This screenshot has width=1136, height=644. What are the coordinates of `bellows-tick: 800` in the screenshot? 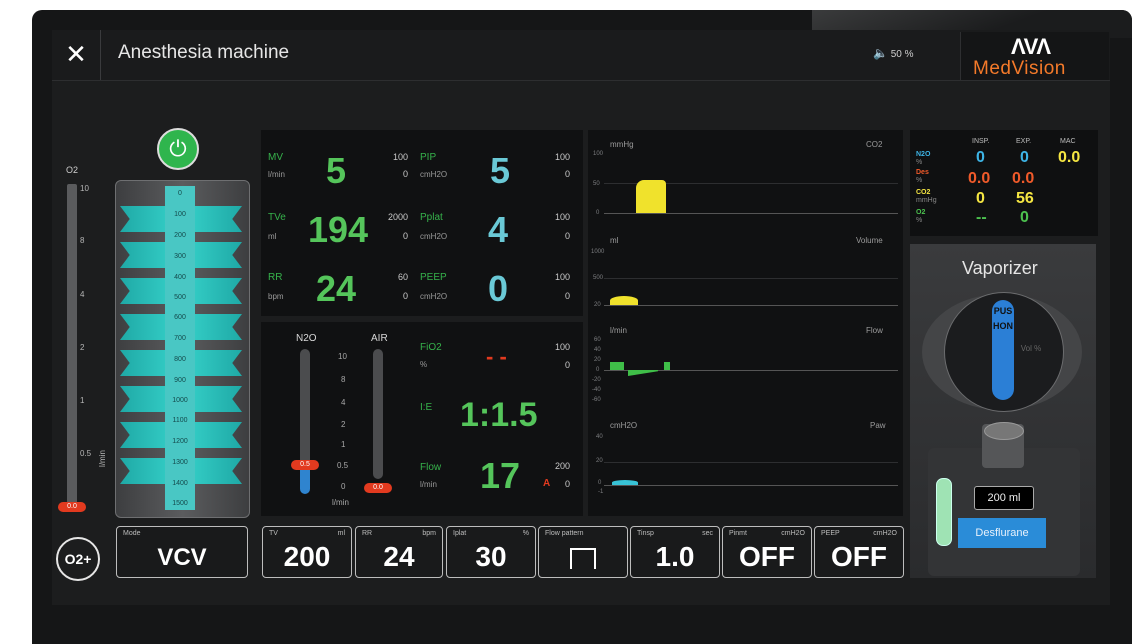 It's located at (180, 359).